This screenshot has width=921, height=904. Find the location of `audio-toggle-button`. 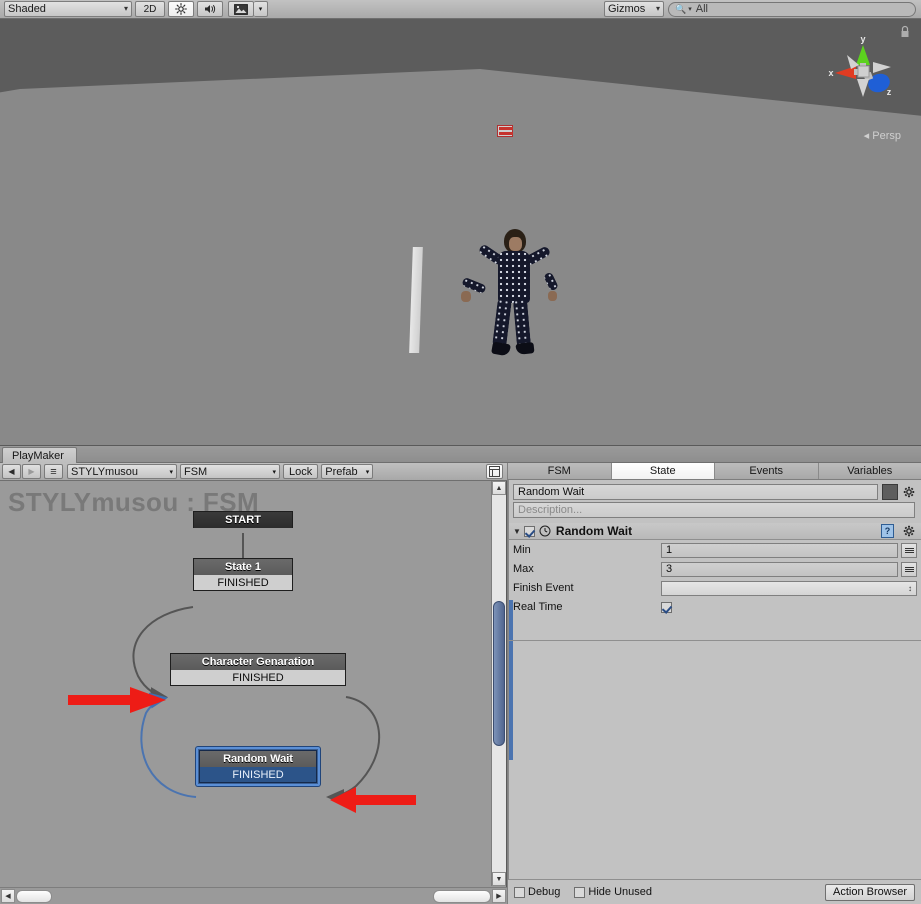

audio-toggle-button is located at coordinates (210, 9).